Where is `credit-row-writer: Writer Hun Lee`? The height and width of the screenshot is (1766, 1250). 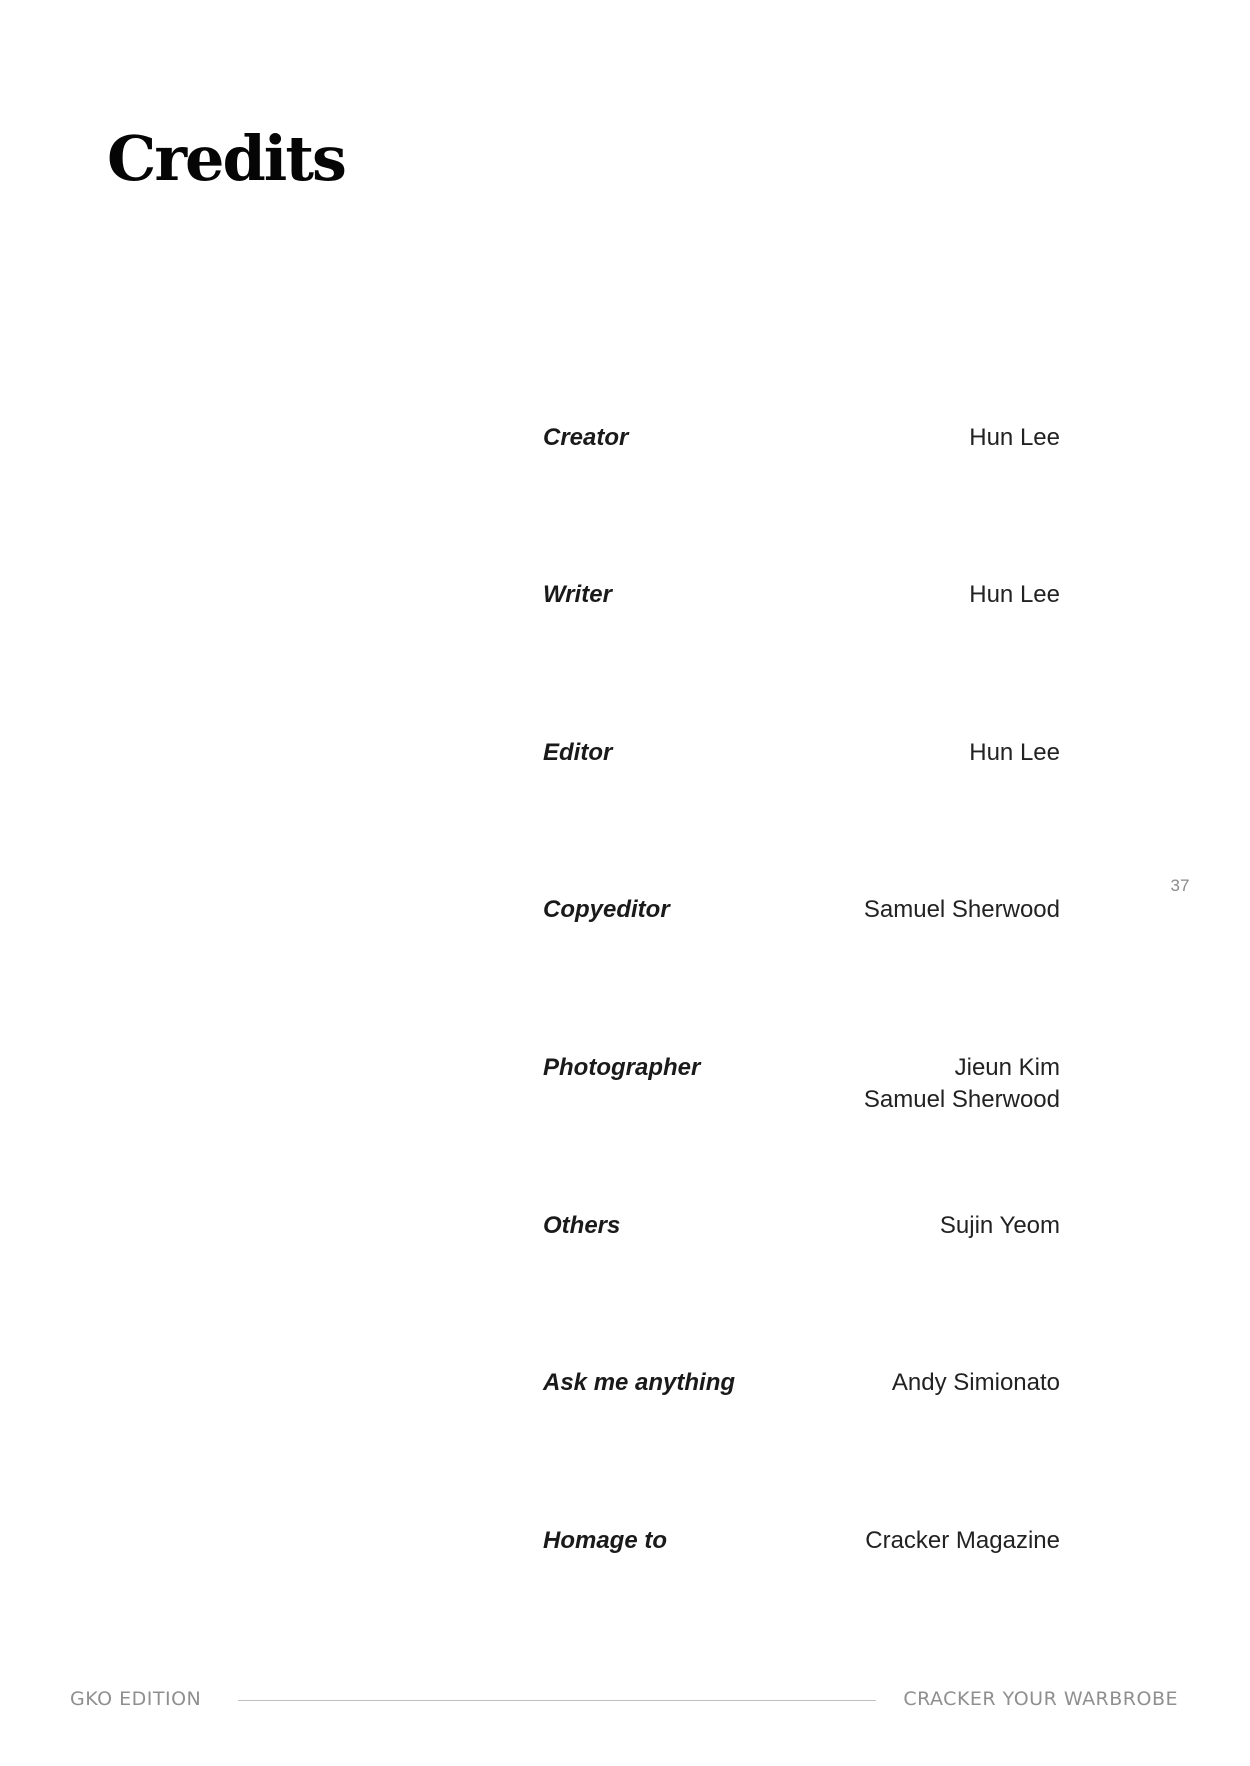
credit-row-writer: Writer Hun Lee is located at coordinates (801, 609).